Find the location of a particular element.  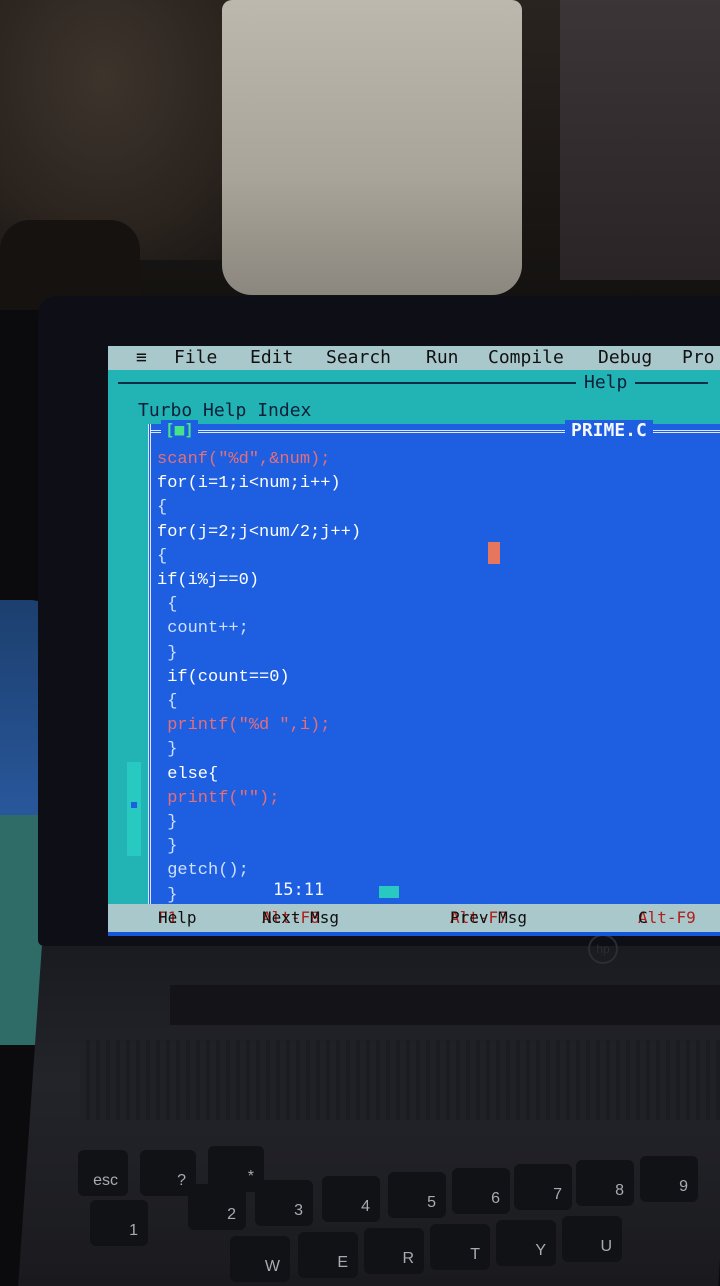

laptop-hinge is located at coordinates (445, 1005).